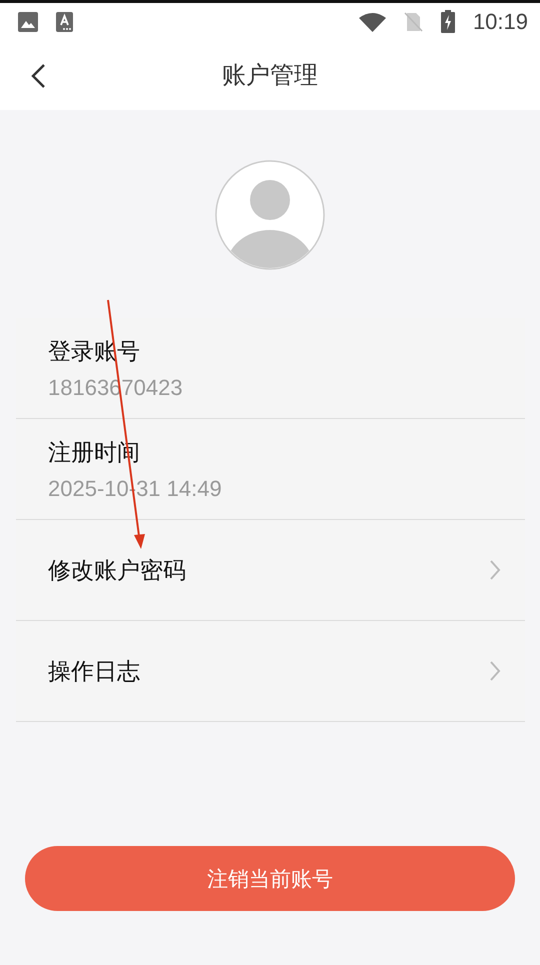  Describe the element at coordinates (413, 22) in the screenshot. I see `no-sim-icon` at that location.